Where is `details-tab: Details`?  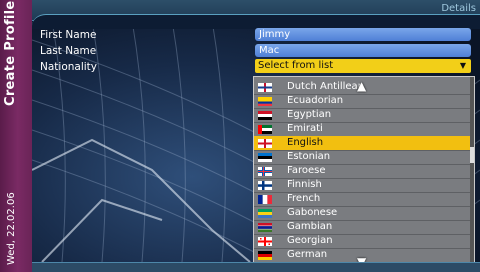
details-tab: Details is located at coordinates (458, 8).